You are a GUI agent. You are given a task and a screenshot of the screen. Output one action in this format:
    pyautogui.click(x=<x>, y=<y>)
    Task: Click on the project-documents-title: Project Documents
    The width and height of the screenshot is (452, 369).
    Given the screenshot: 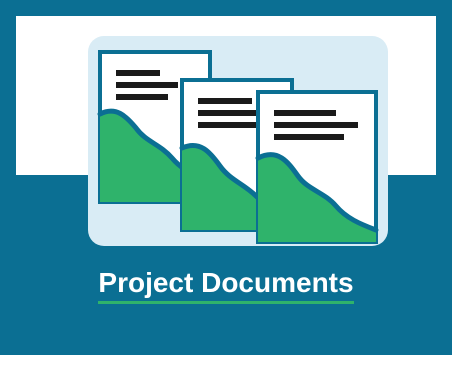 What is the action you would take?
    pyautogui.click(x=226, y=285)
    